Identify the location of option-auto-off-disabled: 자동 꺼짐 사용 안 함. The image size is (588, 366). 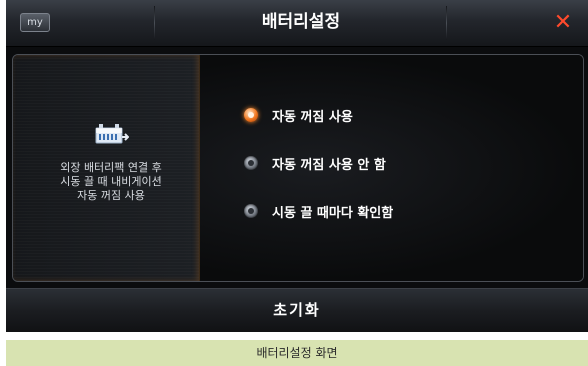
(315, 163).